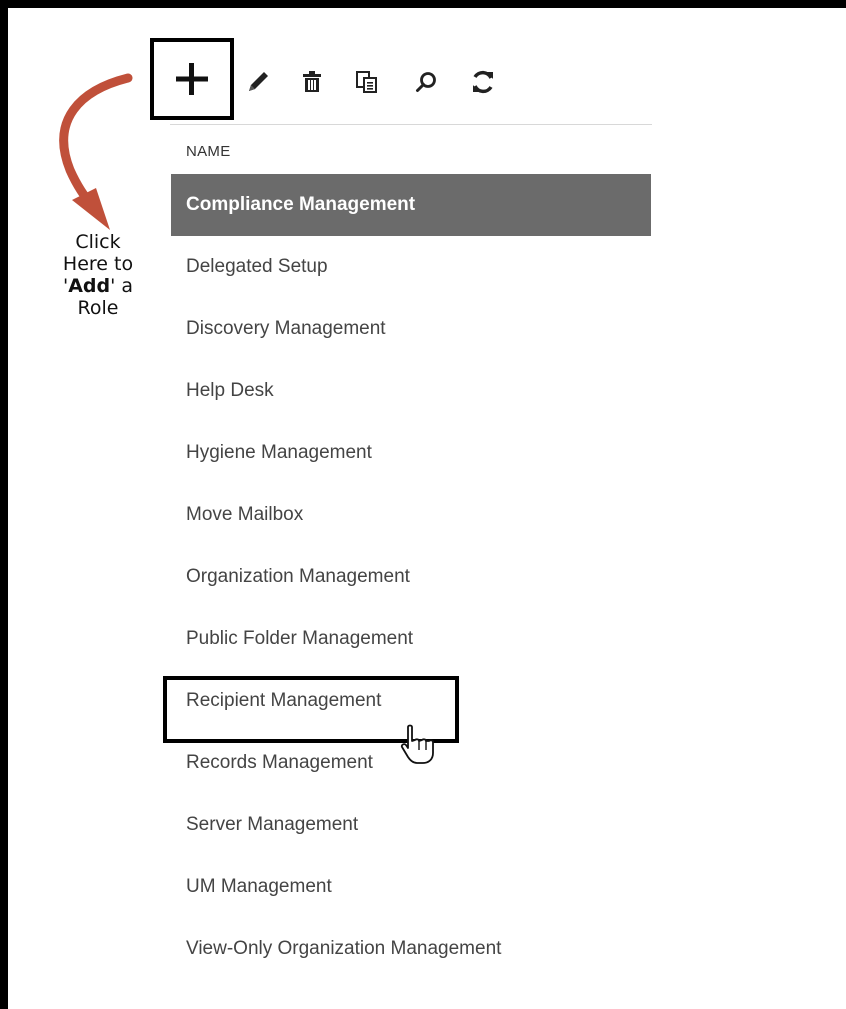 This screenshot has width=846, height=1009. I want to click on list-item-label: Move Mailbox, so click(245, 514).